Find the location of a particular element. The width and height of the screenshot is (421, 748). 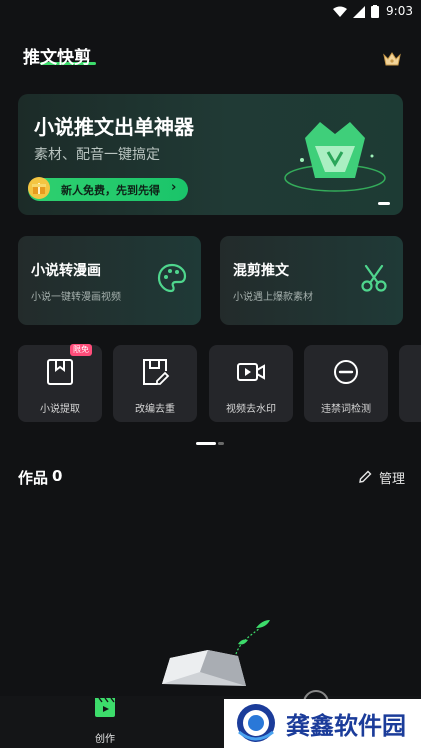

gem-crown-icon is located at coordinates (335, 157).